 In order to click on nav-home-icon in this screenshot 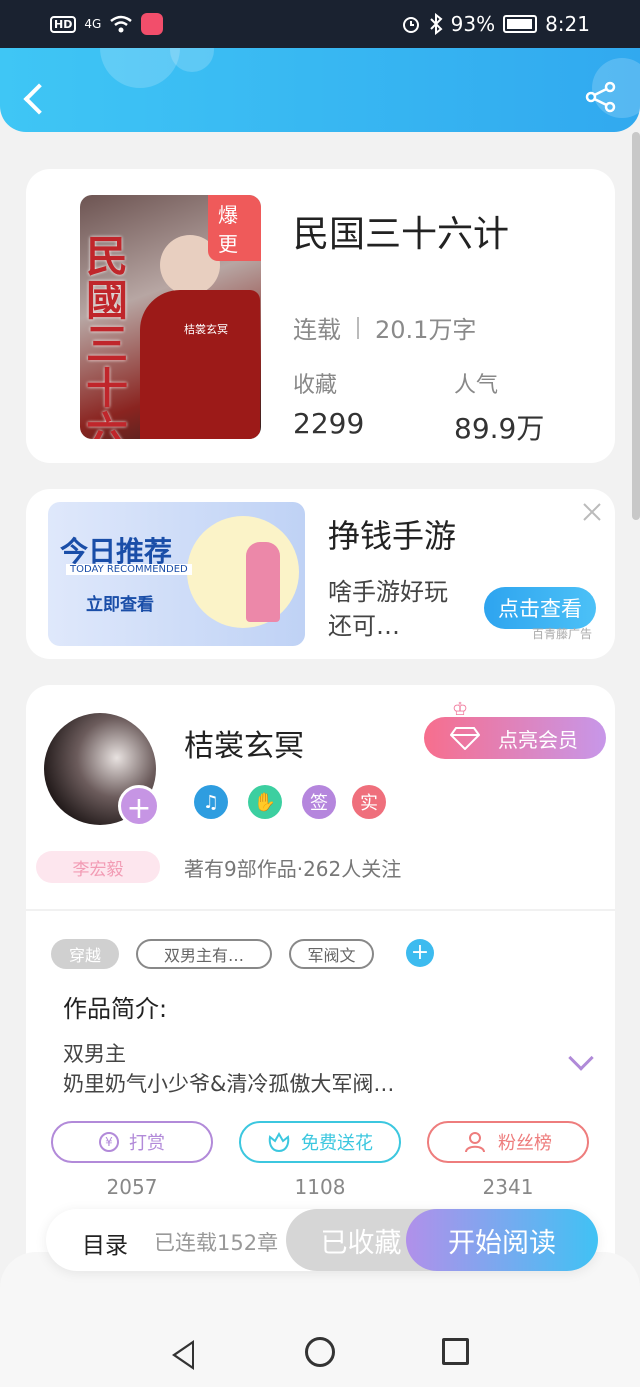, I will do `click(320, 1352)`.